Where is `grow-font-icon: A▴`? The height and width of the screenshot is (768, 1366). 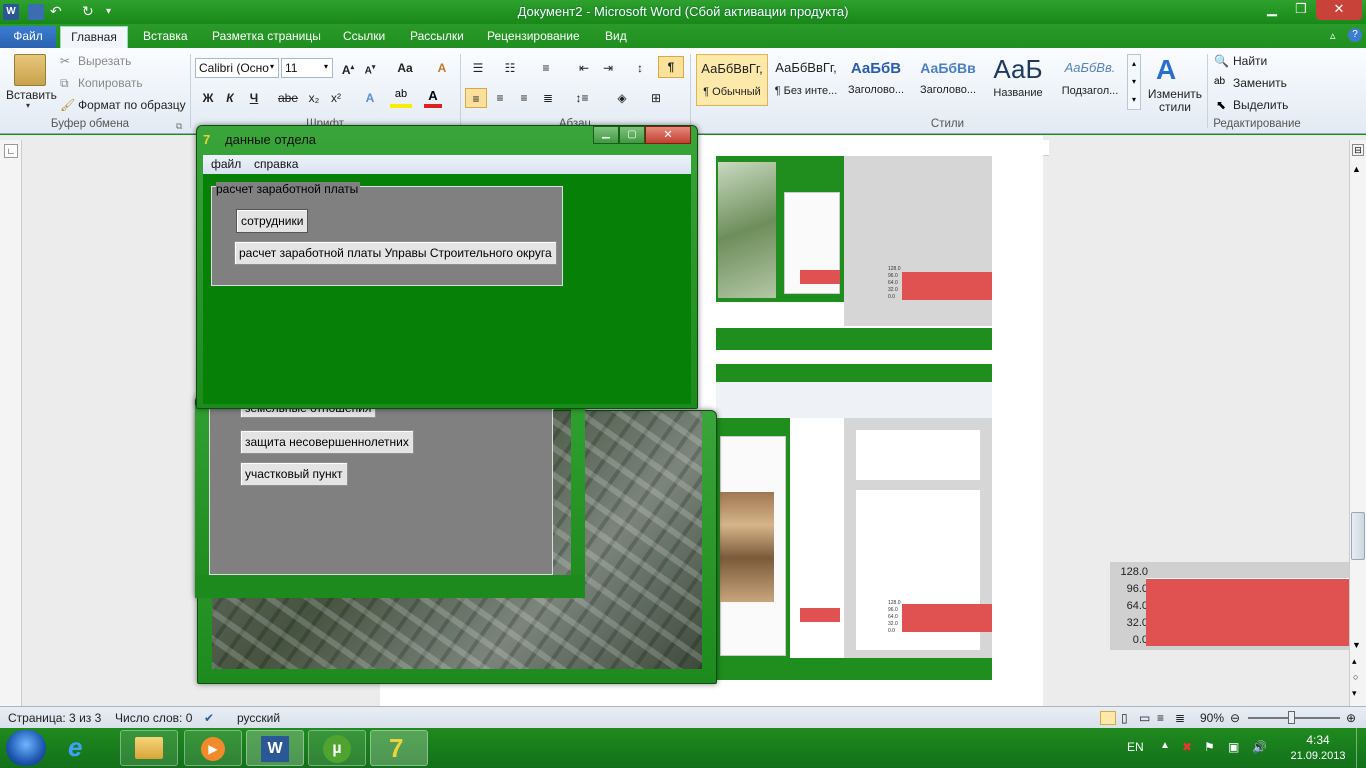
grow-font-icon: A▴ is located at coordinates (348, 68).